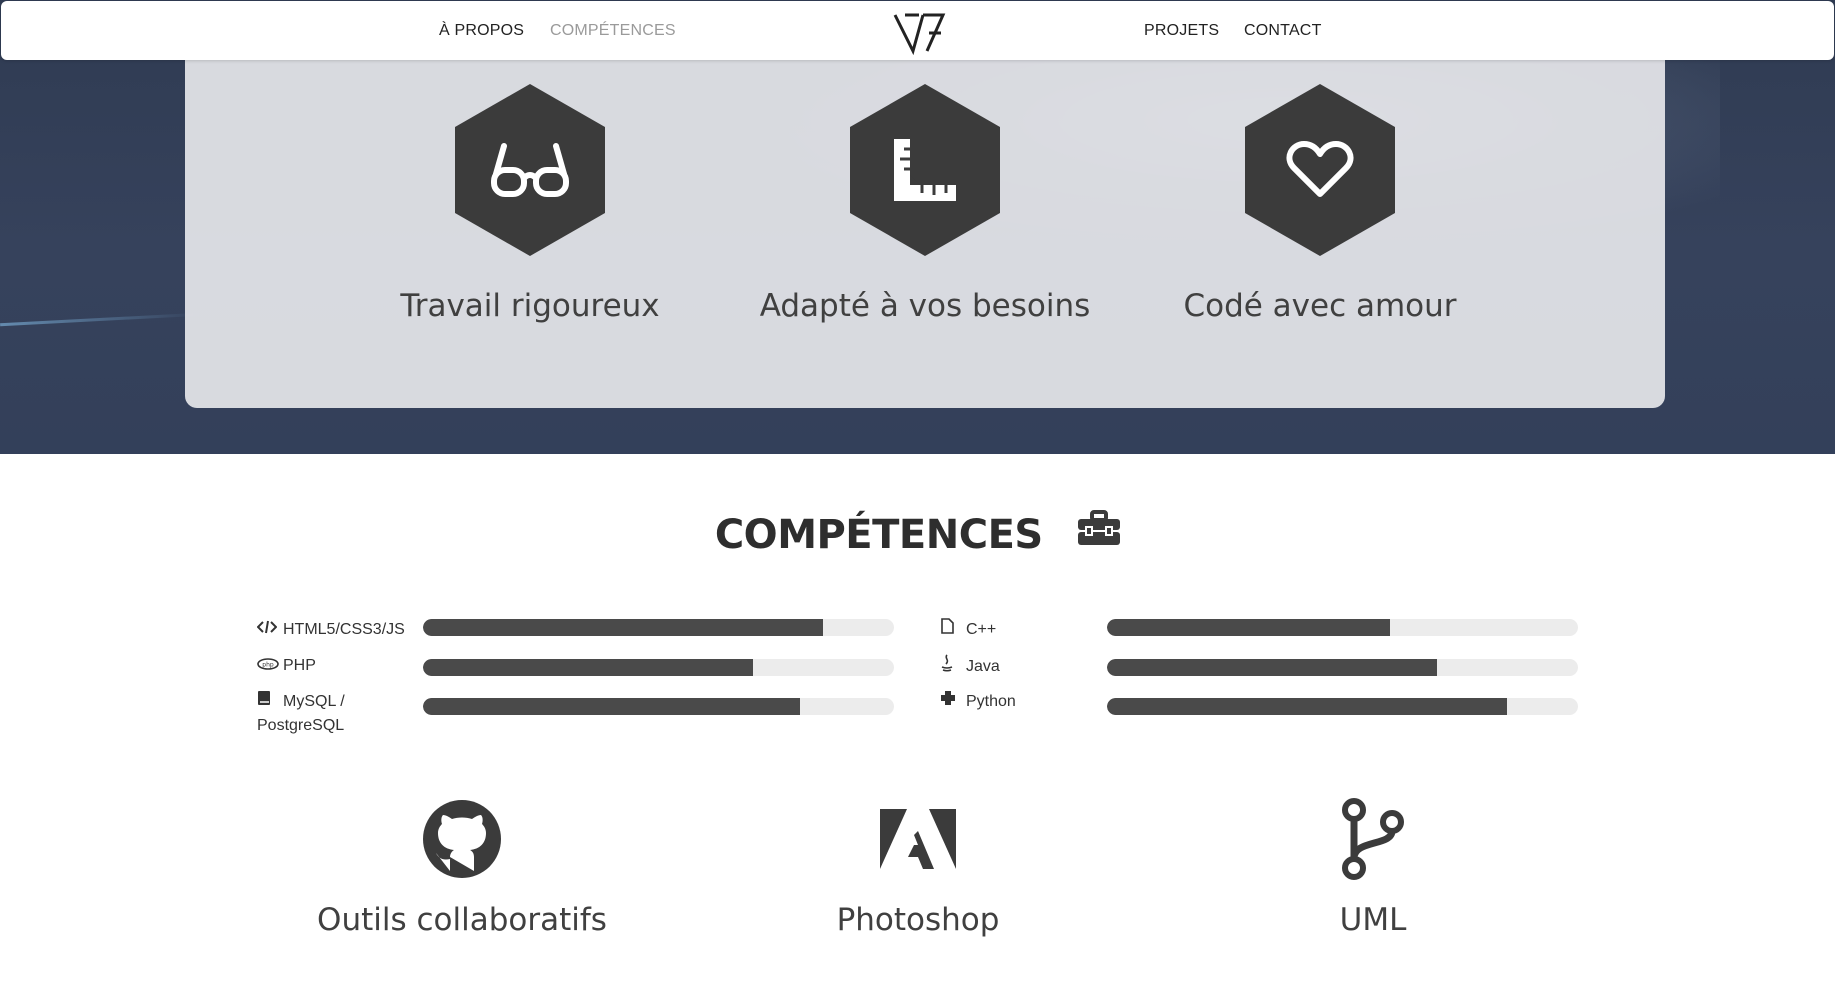  Describe the element at coordinates (267, 702) in the screenshot. I see `book-icon` at that location.